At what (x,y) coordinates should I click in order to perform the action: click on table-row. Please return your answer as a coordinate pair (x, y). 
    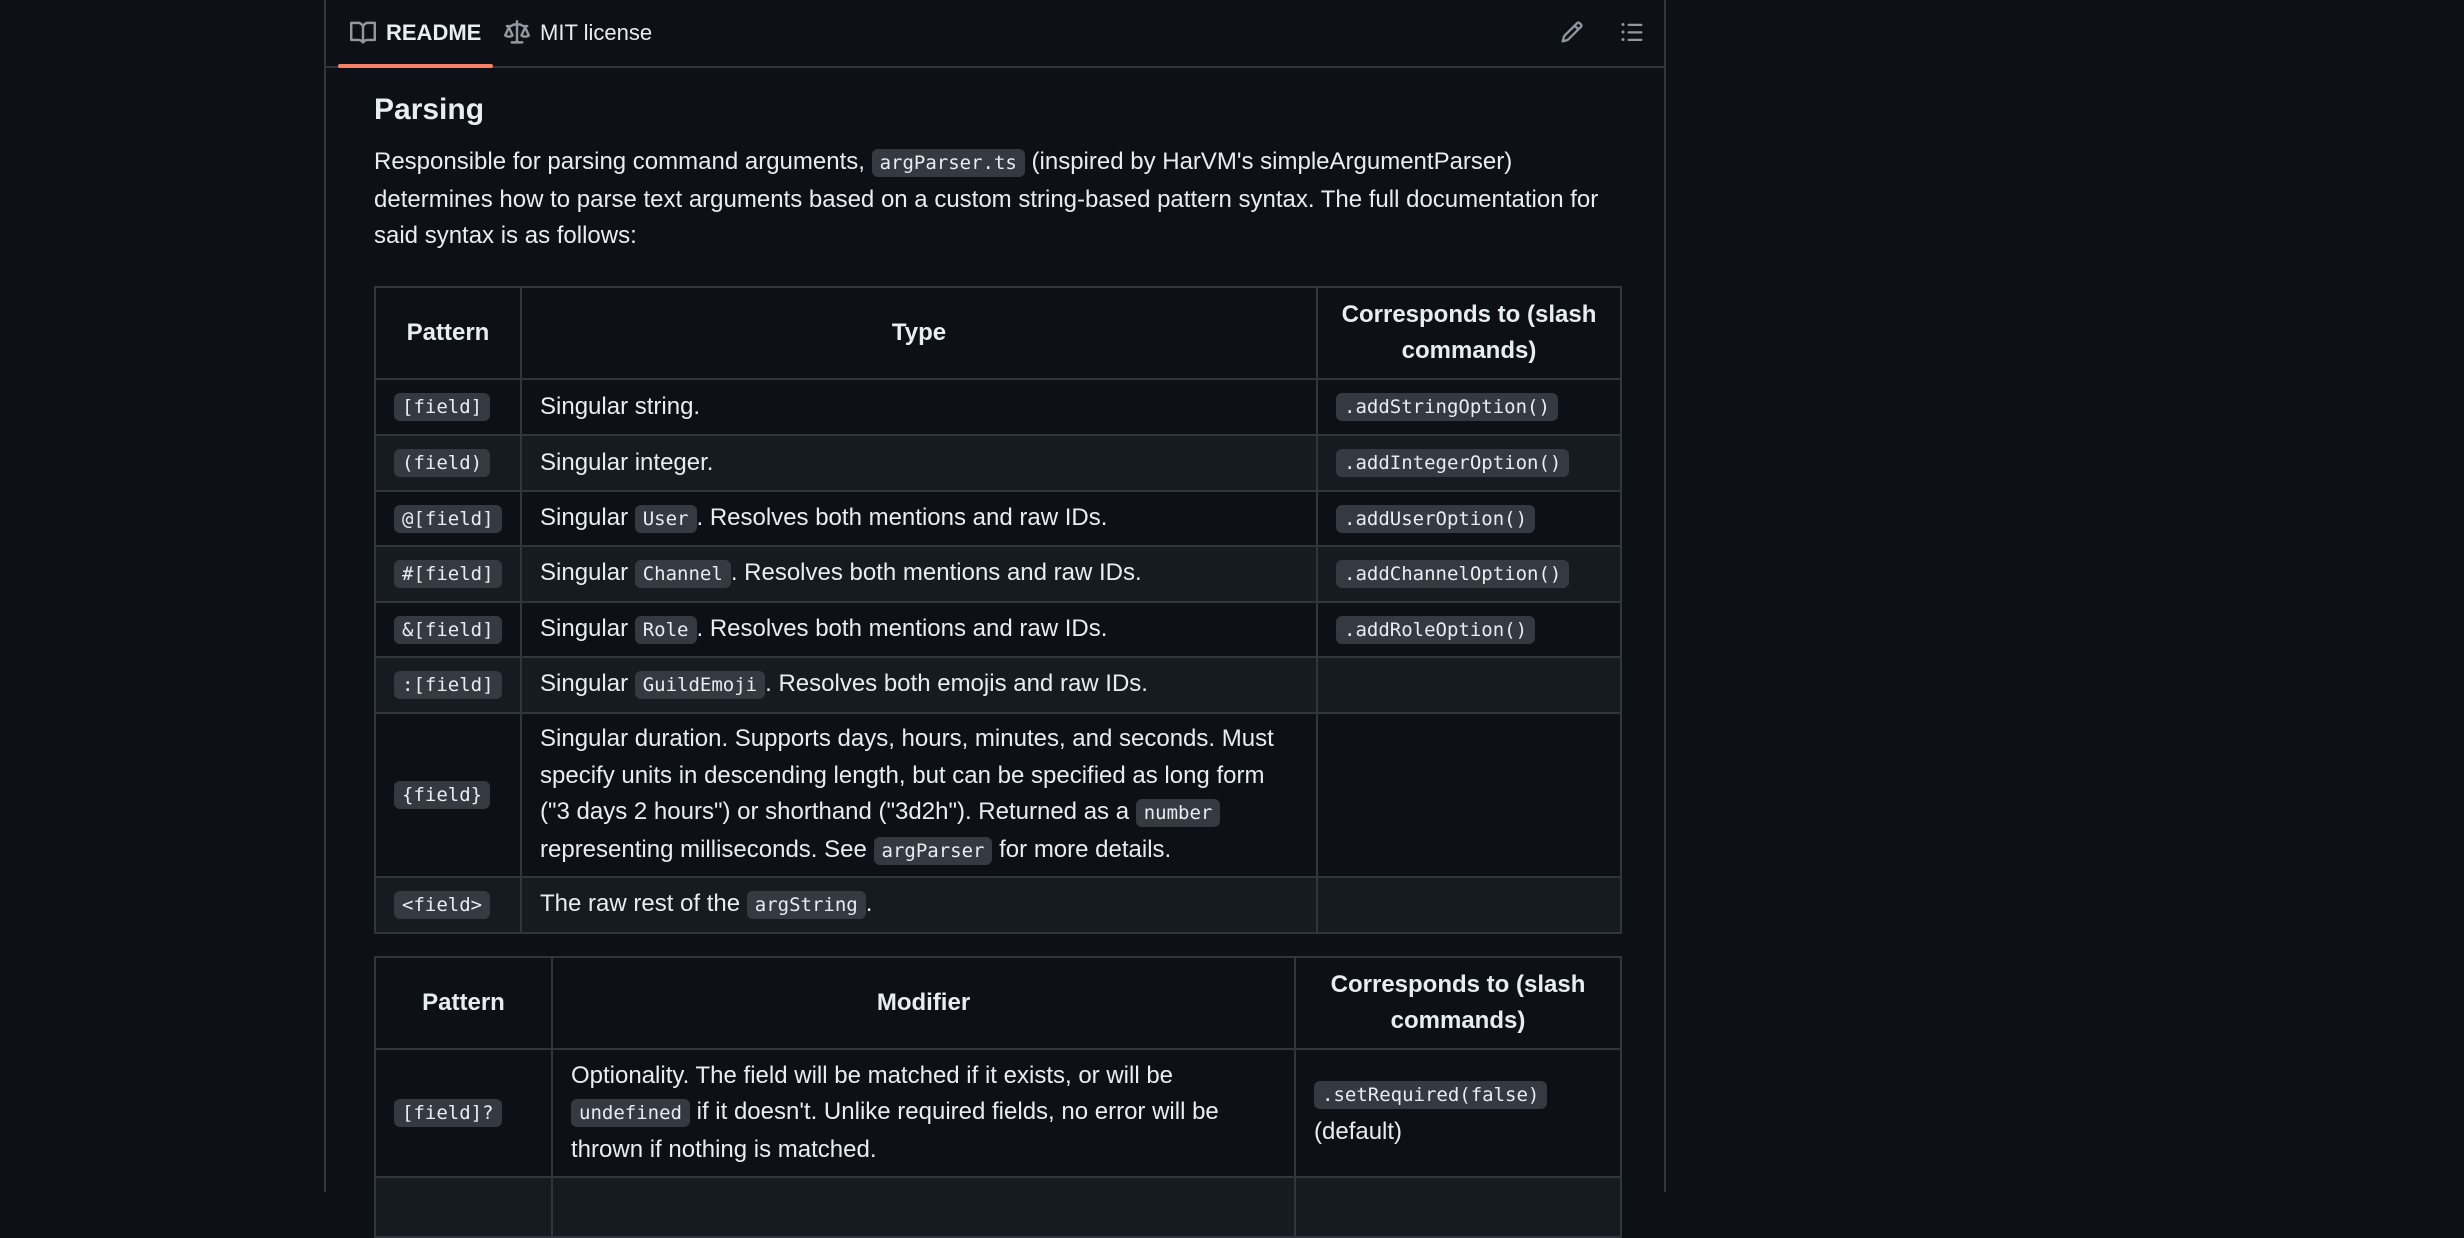
    Looking at the image, I should click on (998, 1207).